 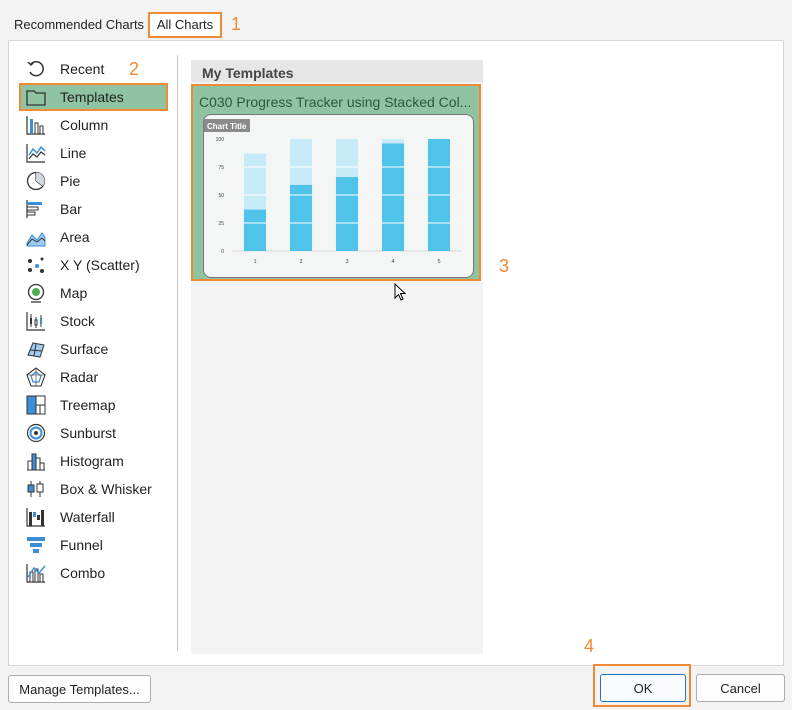 What do you see at coordinates (36, 97) in the screenshot?
I see `folder-icon` at bounding box center [36, 97].